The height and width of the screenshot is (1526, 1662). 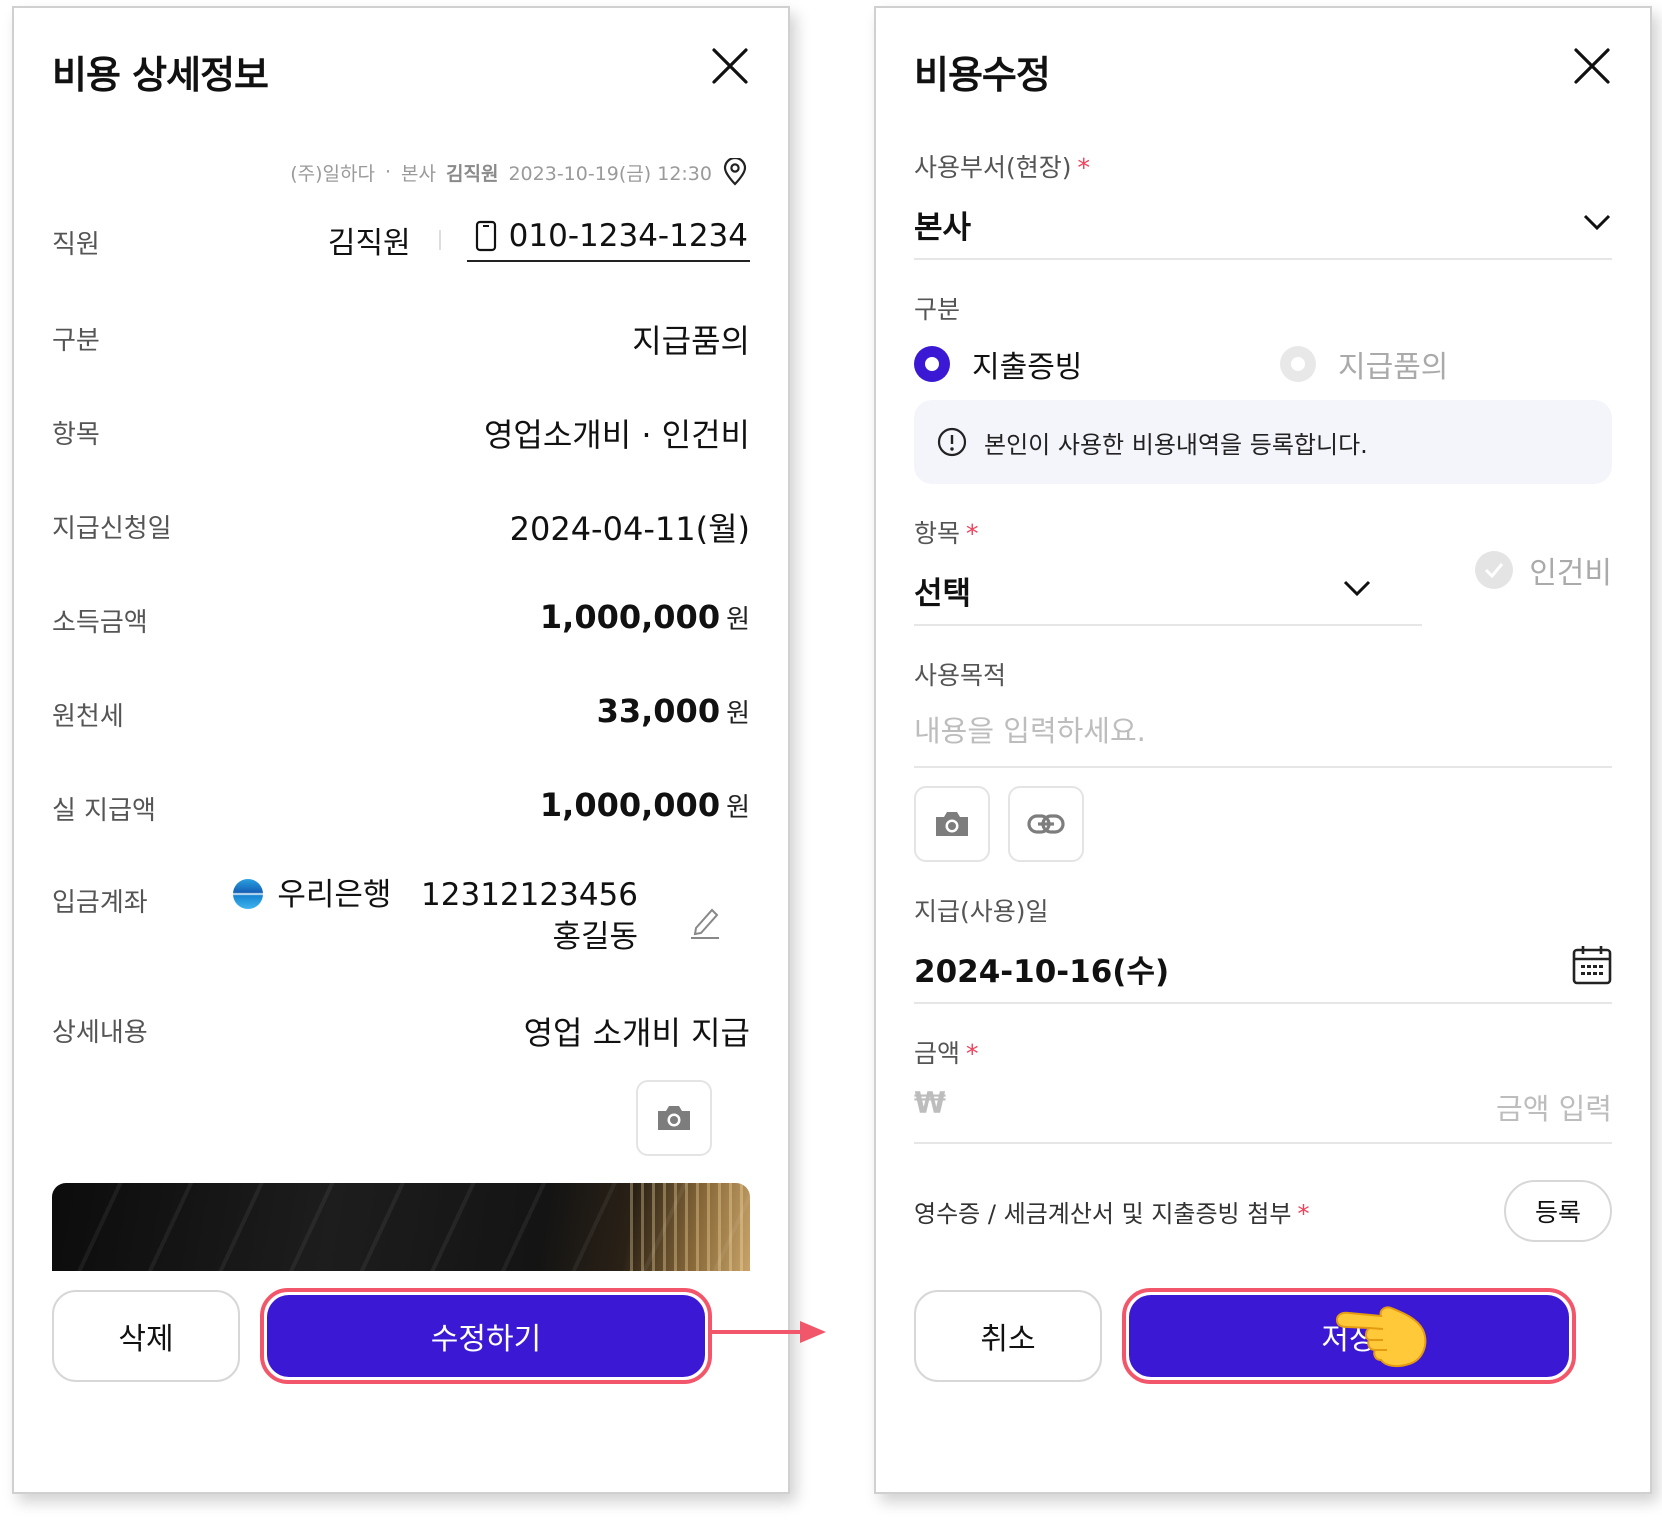 I want to click on meta-user: 김직원, so click(x=472, y=173).